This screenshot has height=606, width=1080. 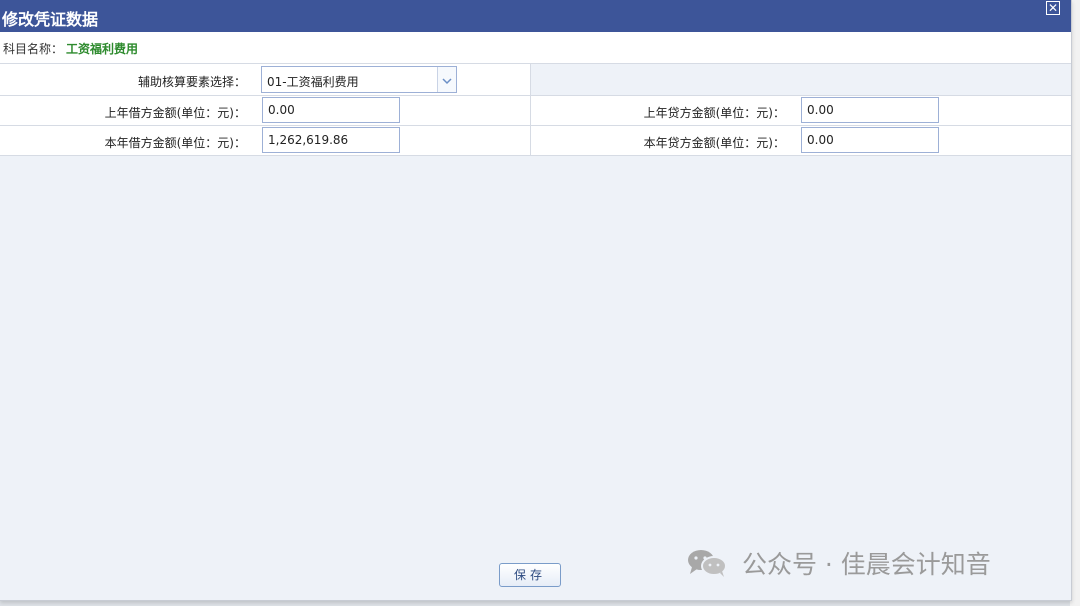 I want to click on prev-credit-input, so click(x=870, y=110).